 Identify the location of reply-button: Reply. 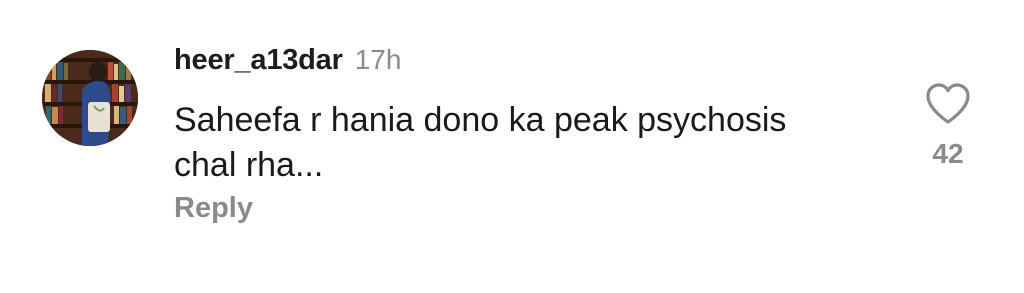
(213, 208).